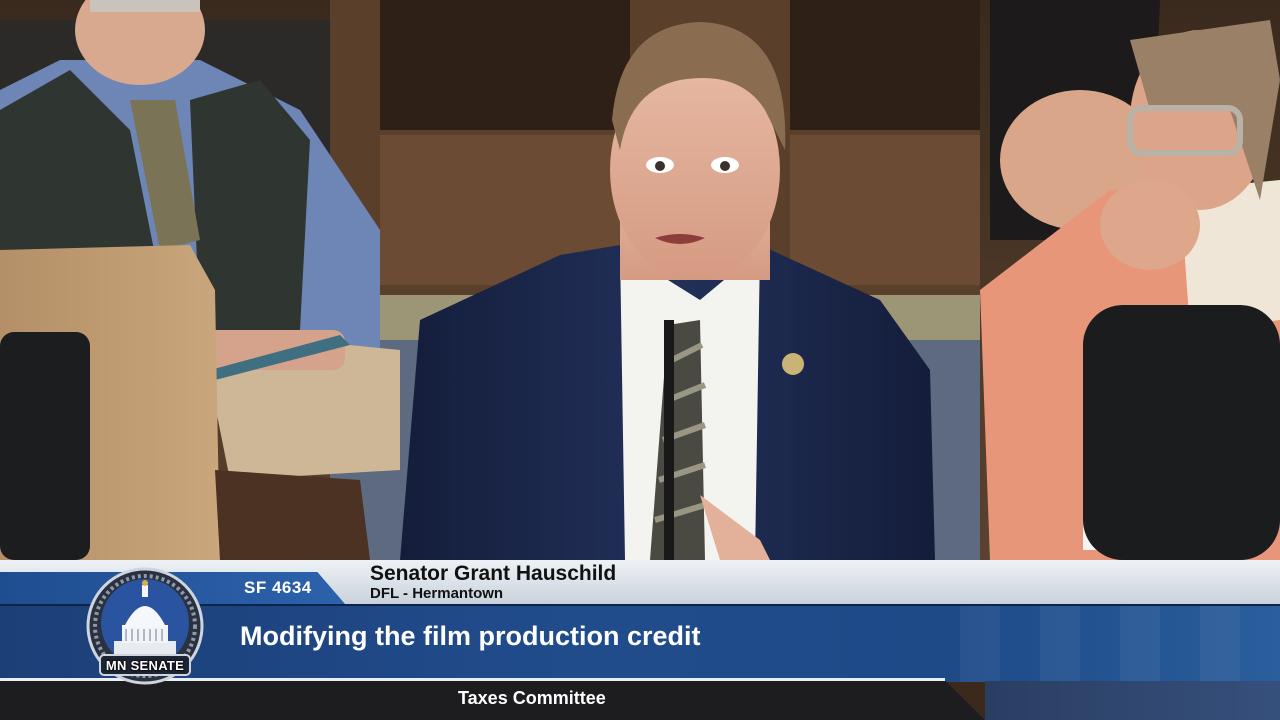  Describe the element at coordinates (278, 587) in the screenshot. I see `bill-number: SF 4634` at that location.